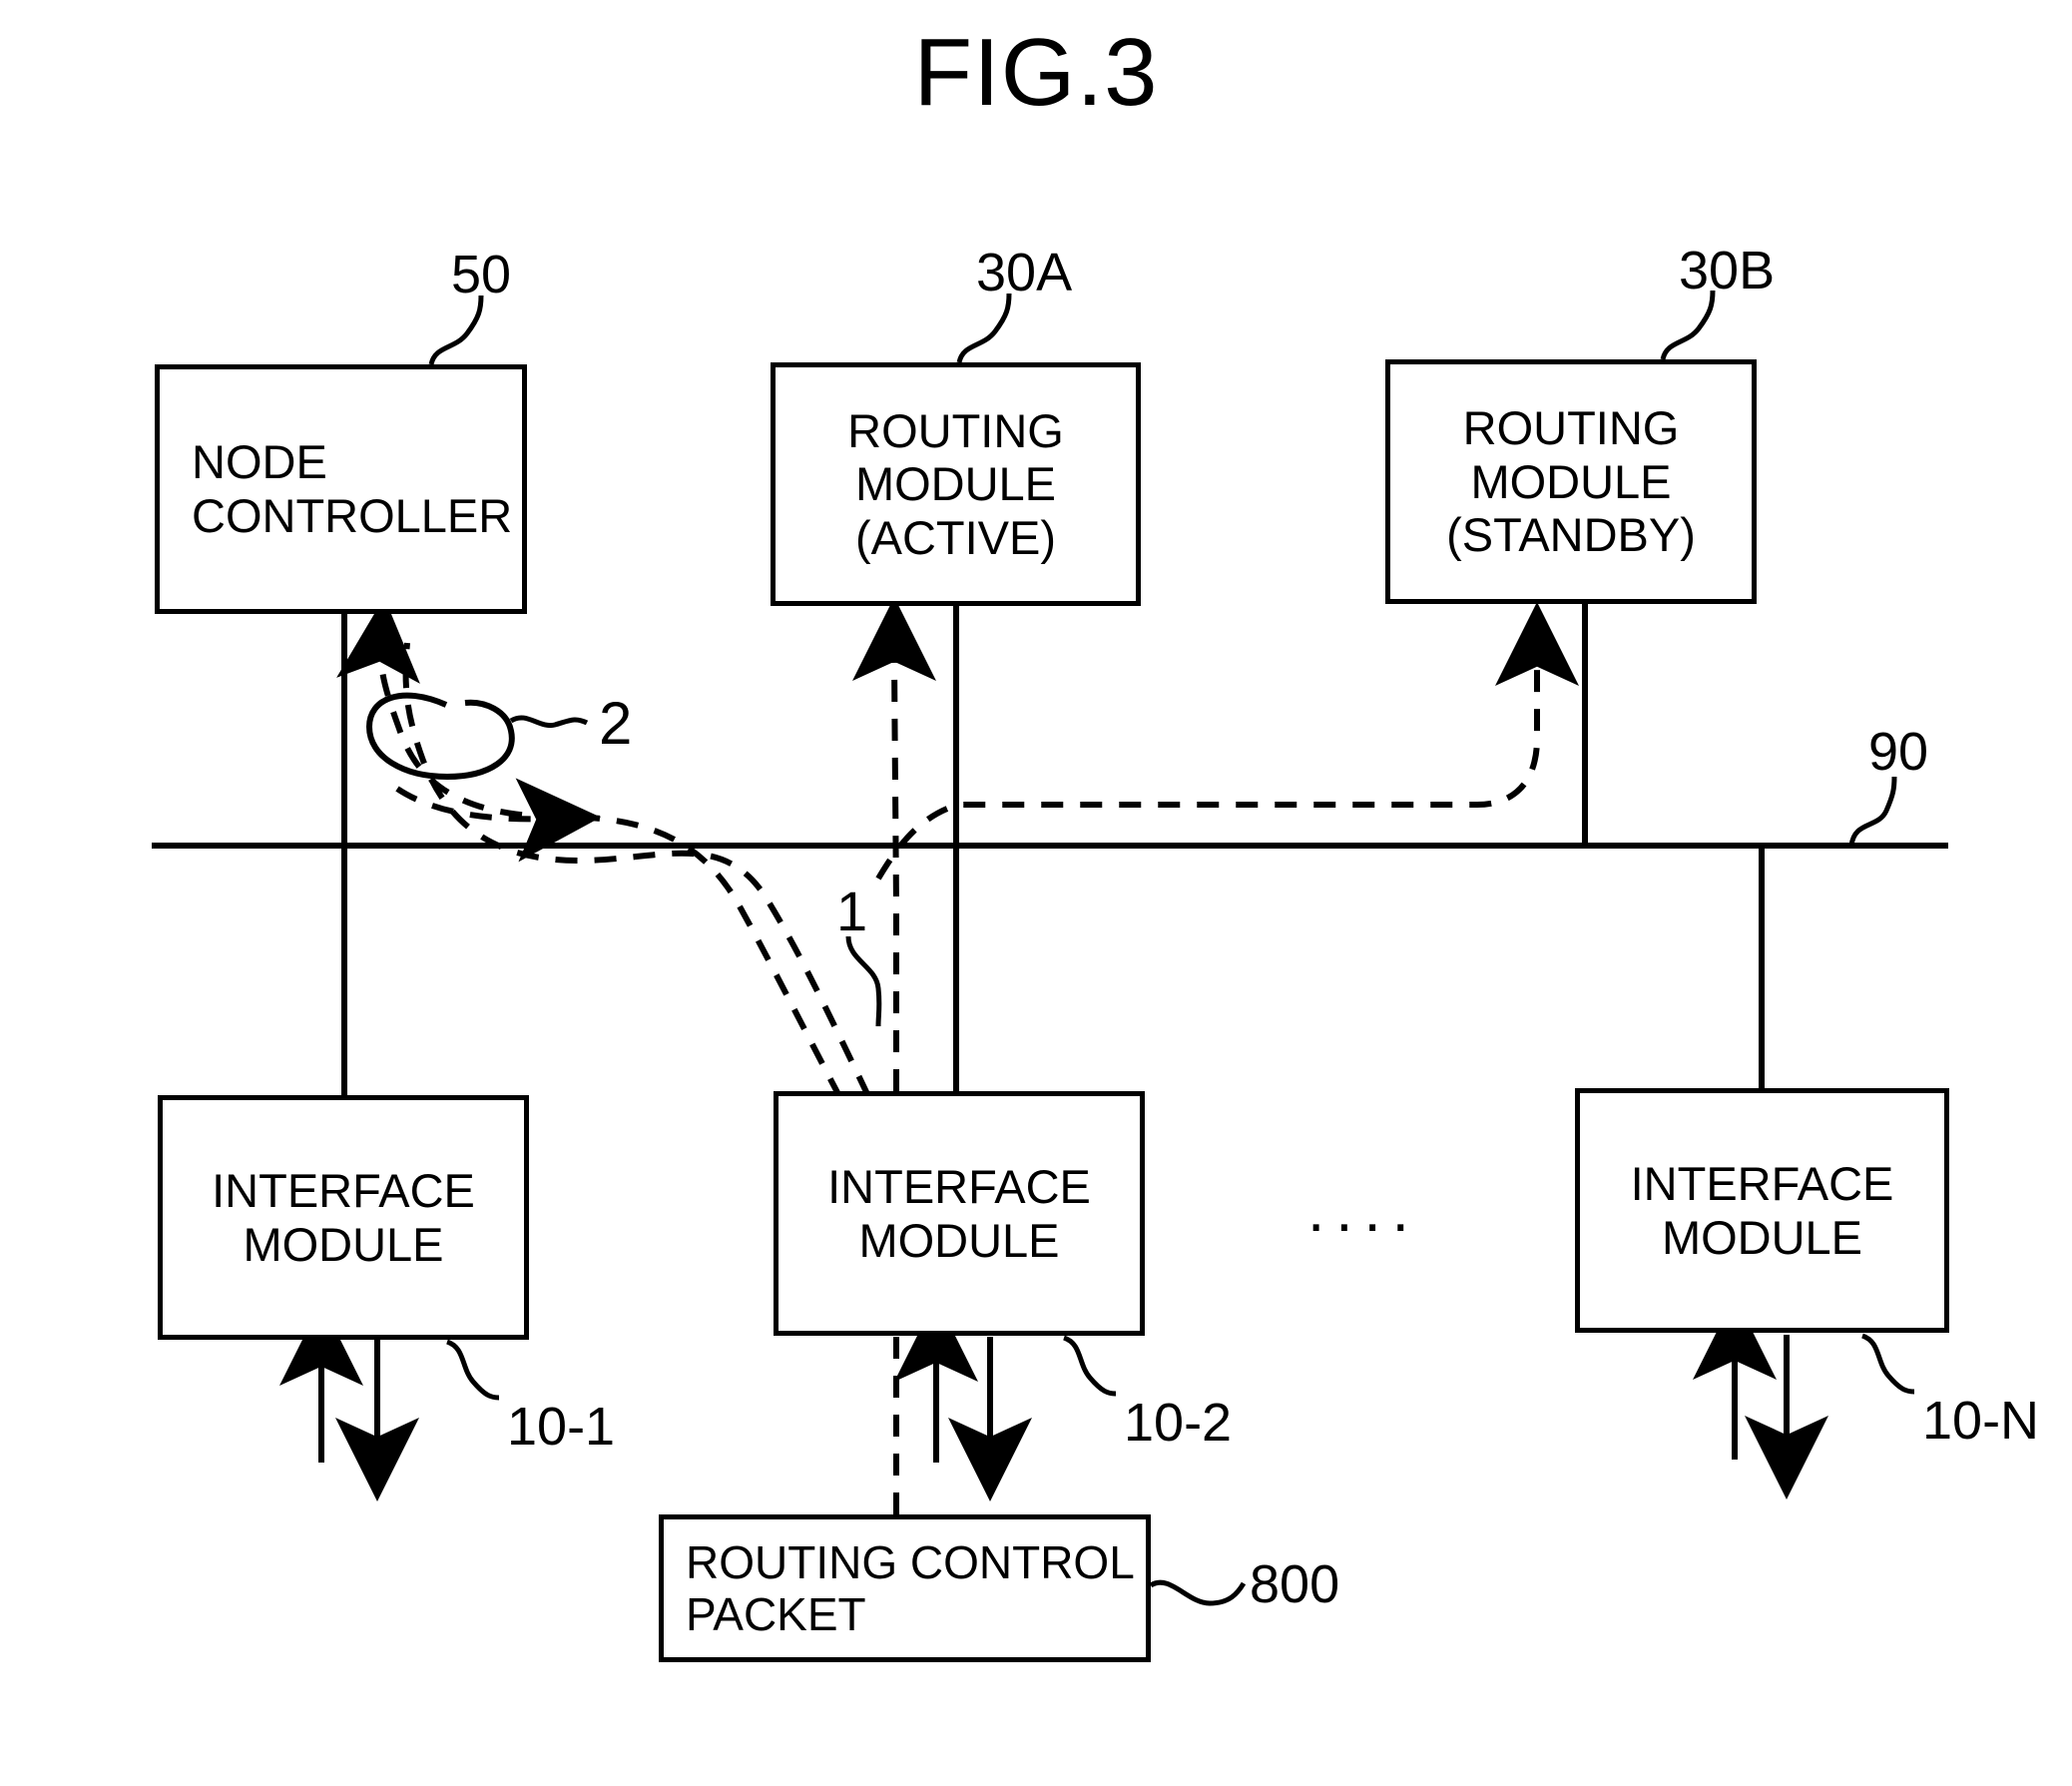 Image resolution: width=2072 pixels, height=1786 pixels. I want to click on bus-ref-leader, so click(1873, 811).